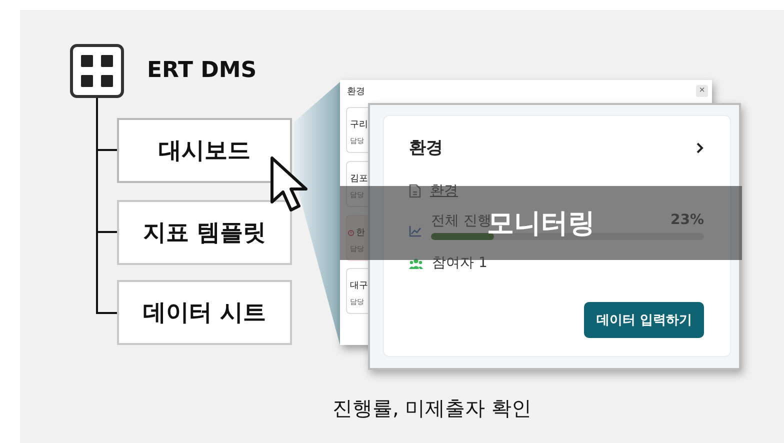 Image resolution: width=784 pixels, height=443 pixels. What do you see at coordinates (204, 312) in the screenshot?
I see `menu-item: 데이터 시트` at bounding box center [204, 312].